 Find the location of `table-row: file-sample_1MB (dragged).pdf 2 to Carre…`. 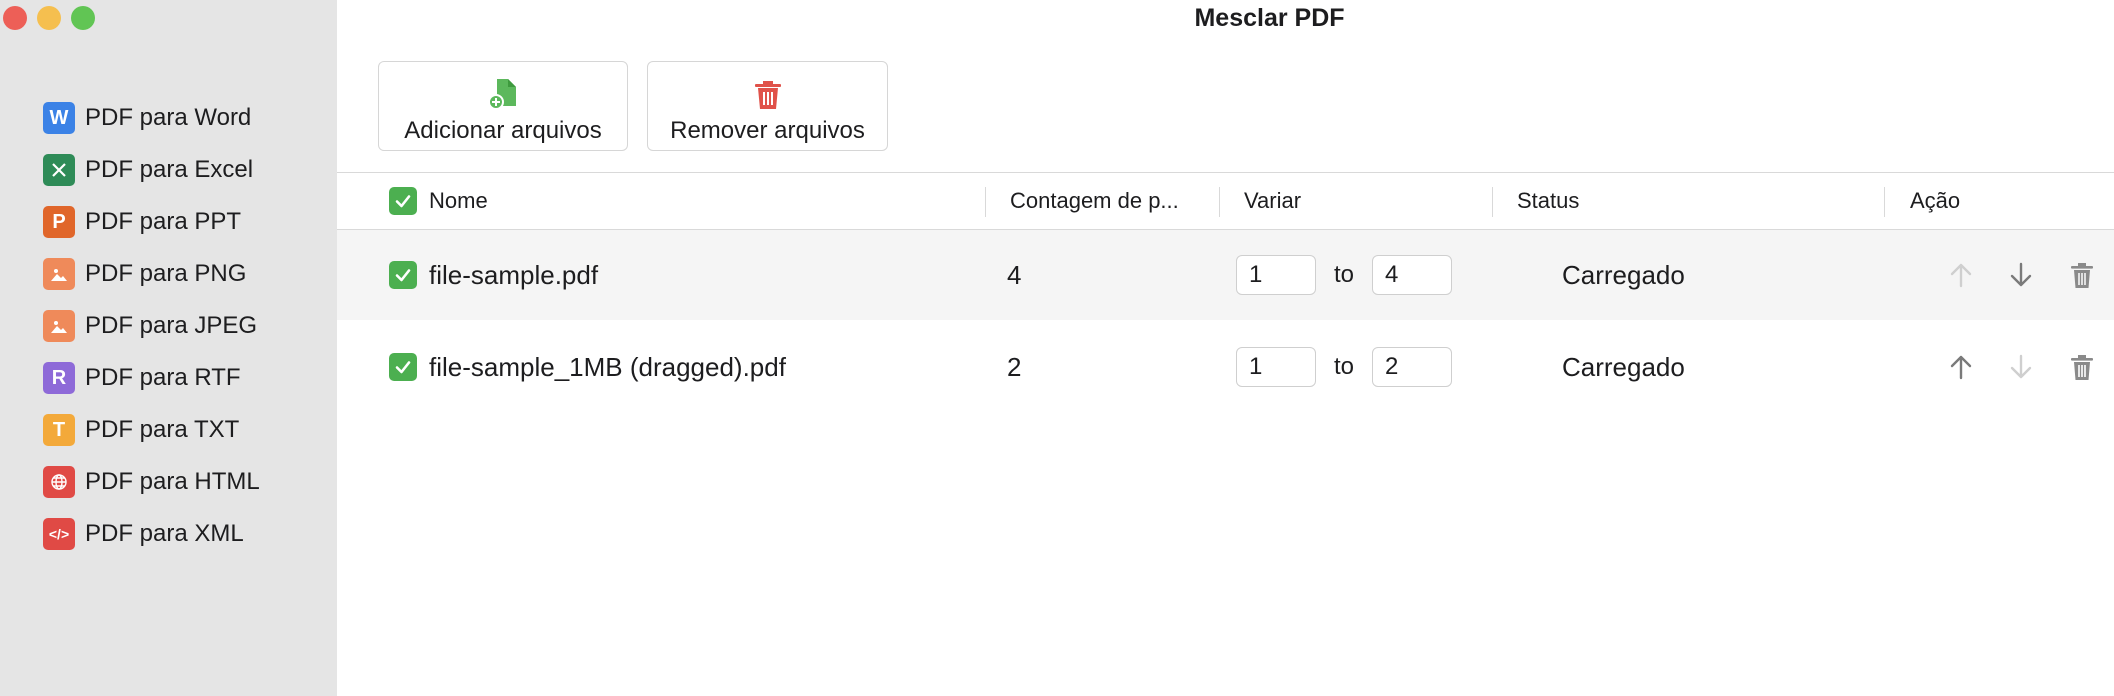

table-row: file-sample_1MB (dragged).pdf 2 to Carre… is located at coordinates (1225, 367).